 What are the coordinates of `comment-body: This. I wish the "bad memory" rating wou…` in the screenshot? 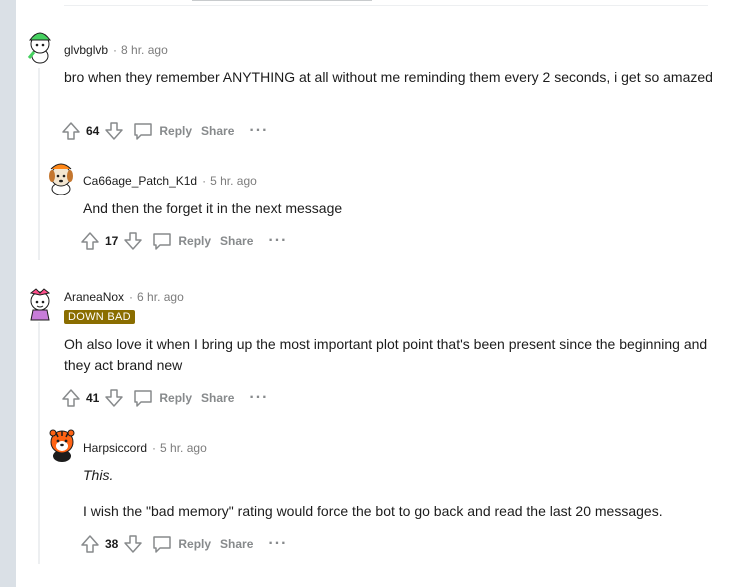 It's located at (403, 493).